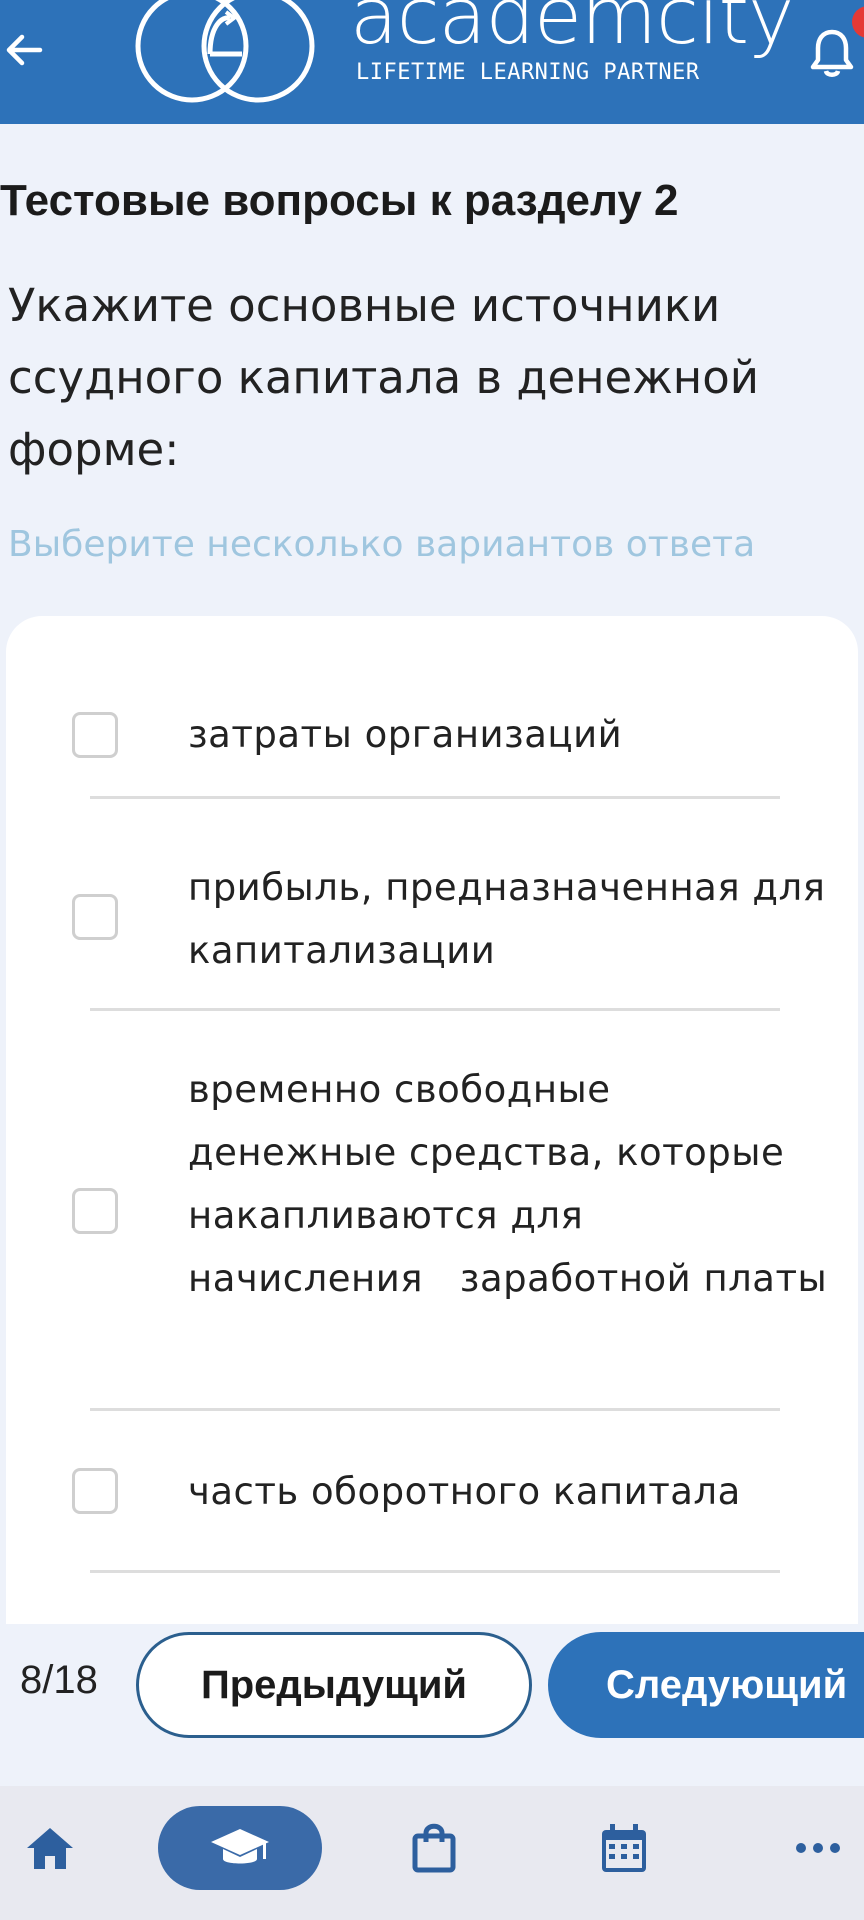  I want to click on more-icon, so click(818, 1848).